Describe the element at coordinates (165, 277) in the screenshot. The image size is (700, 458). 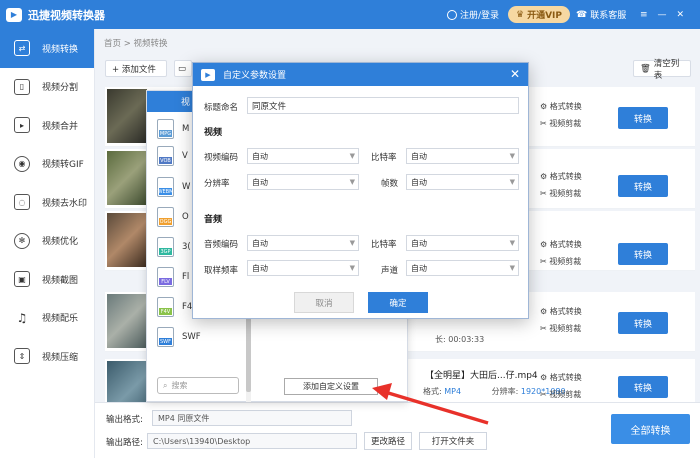
I see `file-format-icon: FLV` at that location.